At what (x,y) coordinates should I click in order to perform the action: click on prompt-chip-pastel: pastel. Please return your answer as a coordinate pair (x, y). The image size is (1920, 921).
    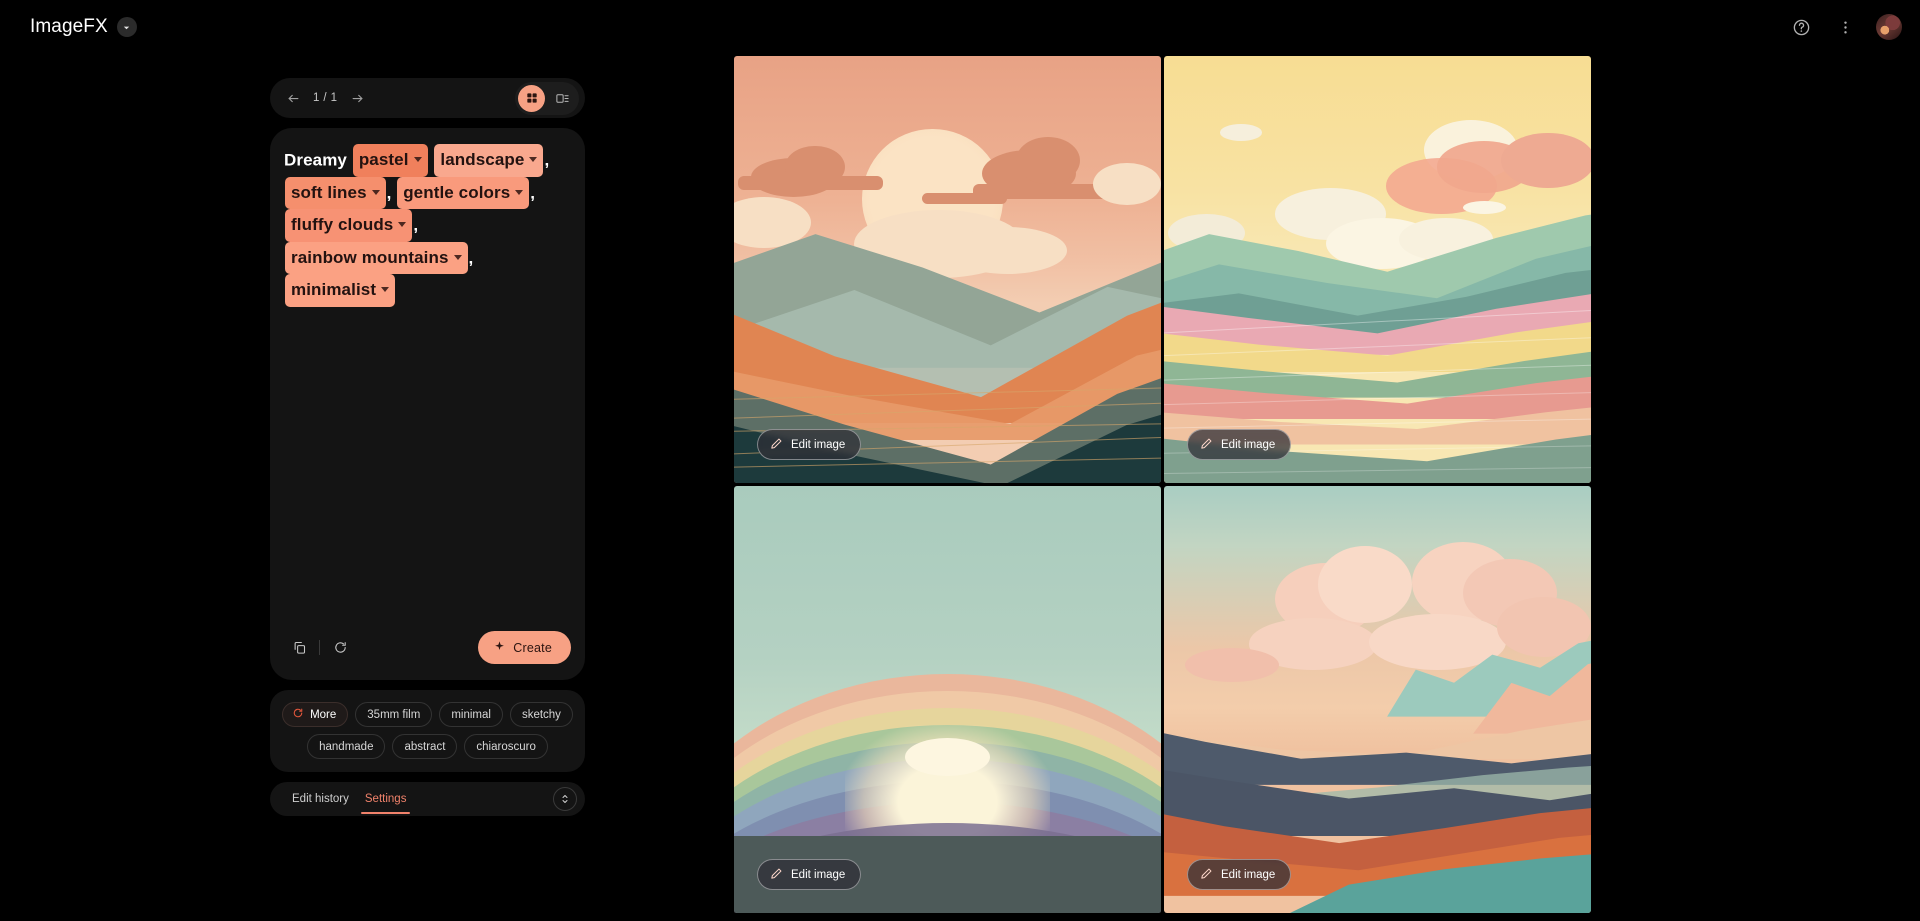
    Looking at the image, I should click on (390, 160).